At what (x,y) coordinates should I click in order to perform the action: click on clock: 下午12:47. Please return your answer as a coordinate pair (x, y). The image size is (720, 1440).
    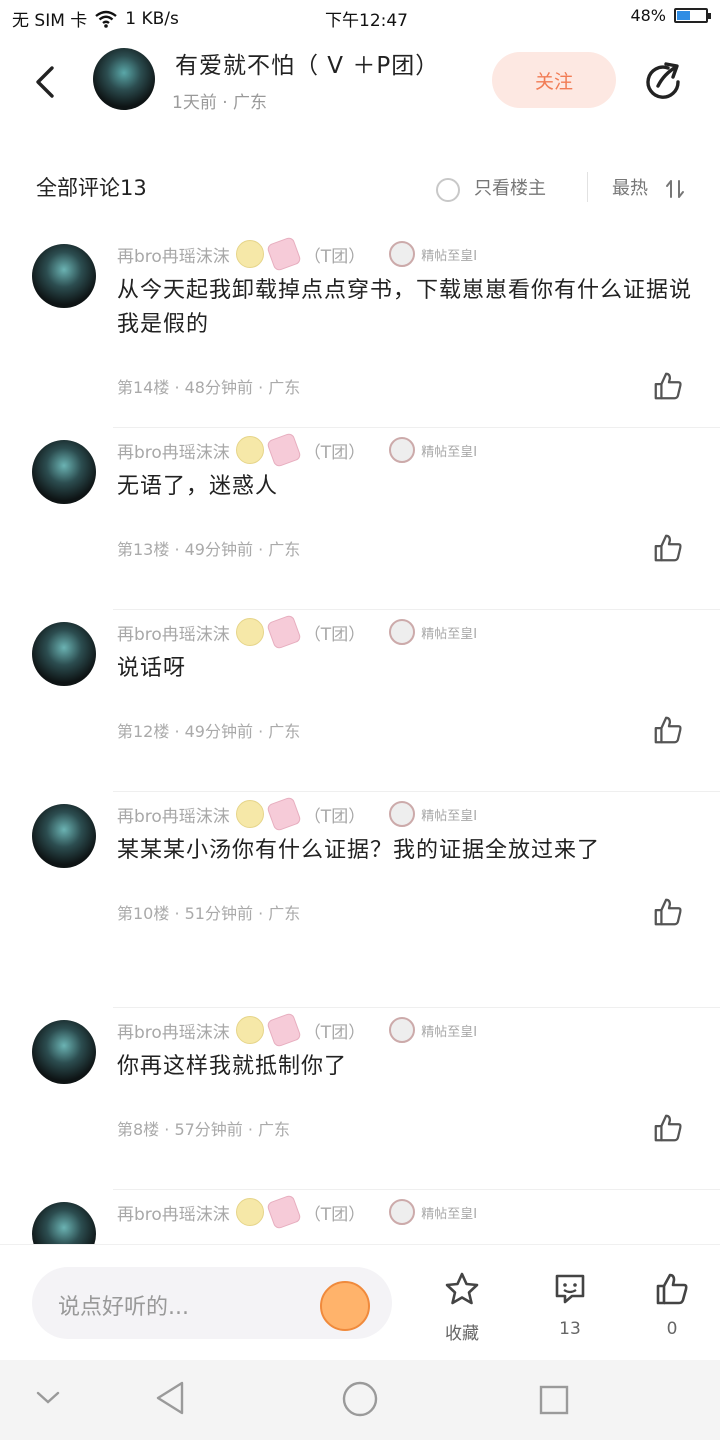
    Looking at the image, I should click on (366, 21).